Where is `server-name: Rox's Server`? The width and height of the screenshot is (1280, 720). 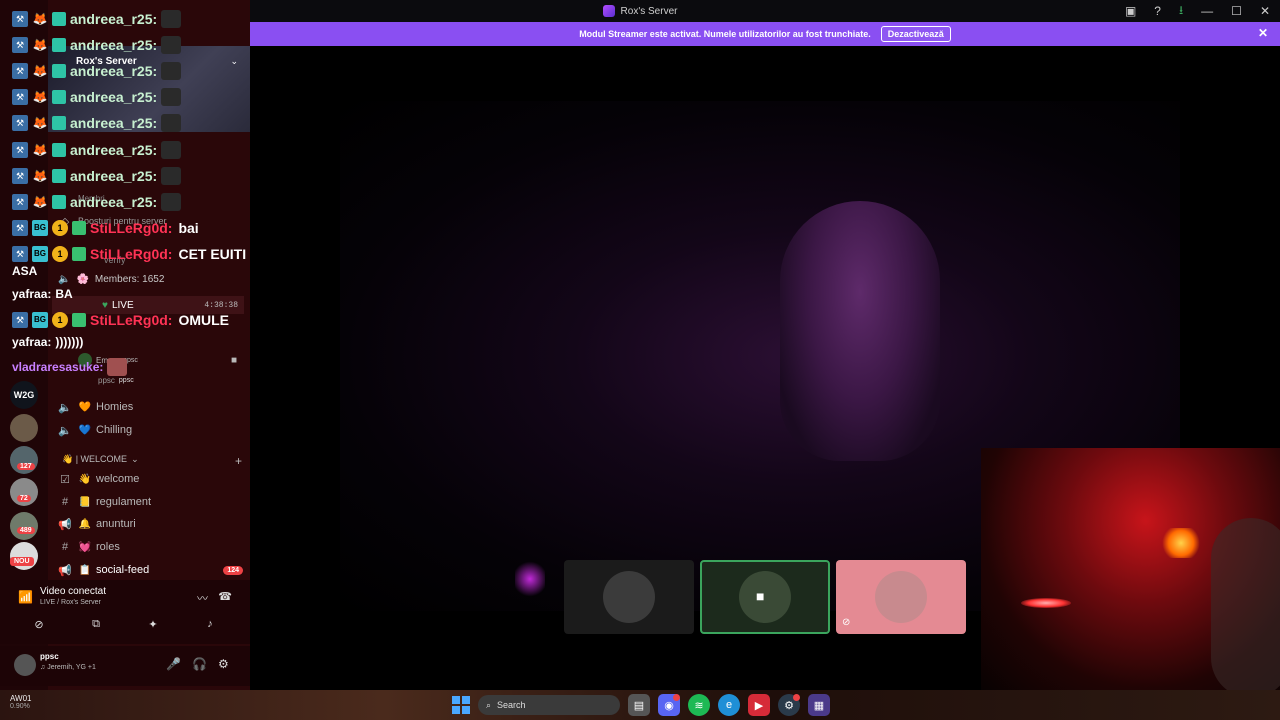
server-name: Rox's Server is located at coordinates (106, 61).